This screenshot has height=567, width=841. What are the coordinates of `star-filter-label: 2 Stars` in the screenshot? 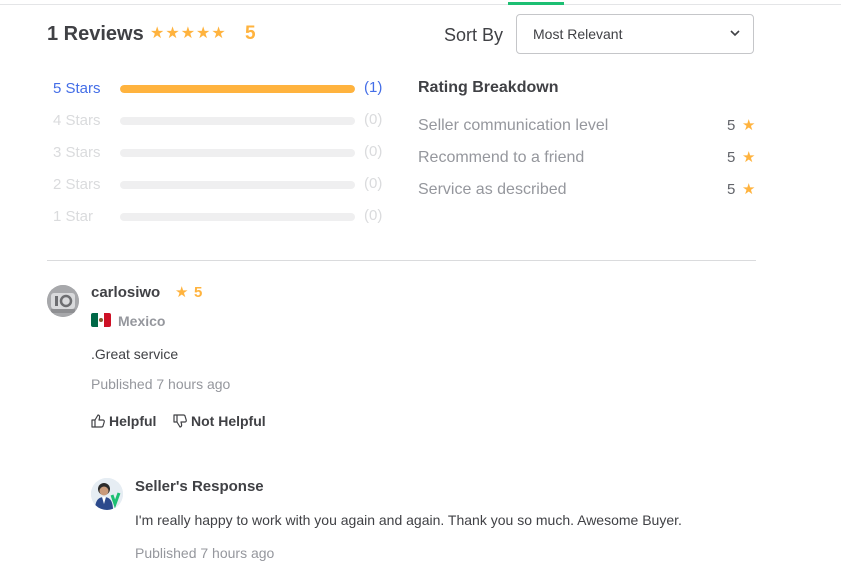 It's located at (77, 184).